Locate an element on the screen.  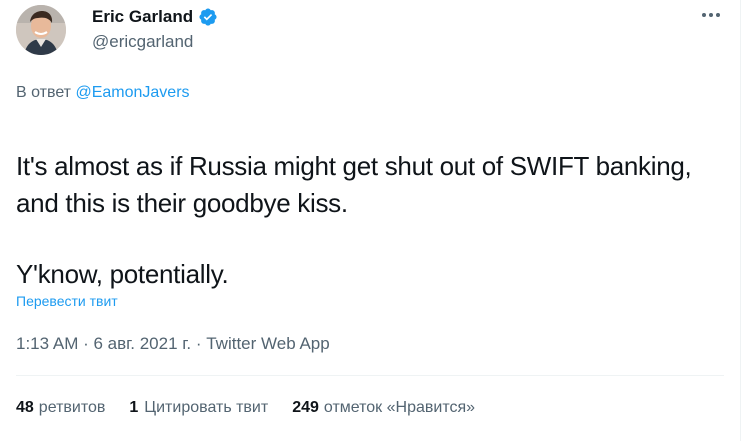
divider is located at coordinates (370, 375).